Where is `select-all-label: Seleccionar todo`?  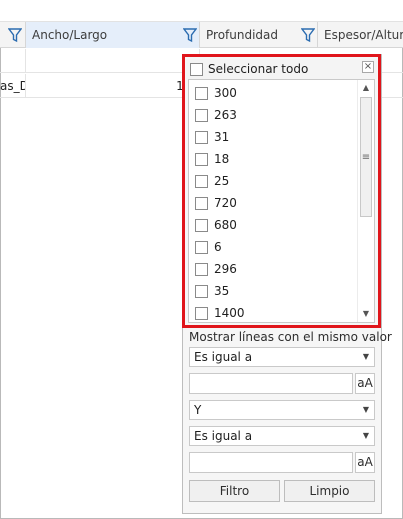
select-all-label: Seleccionar todo is located at coordinates (258, 69).